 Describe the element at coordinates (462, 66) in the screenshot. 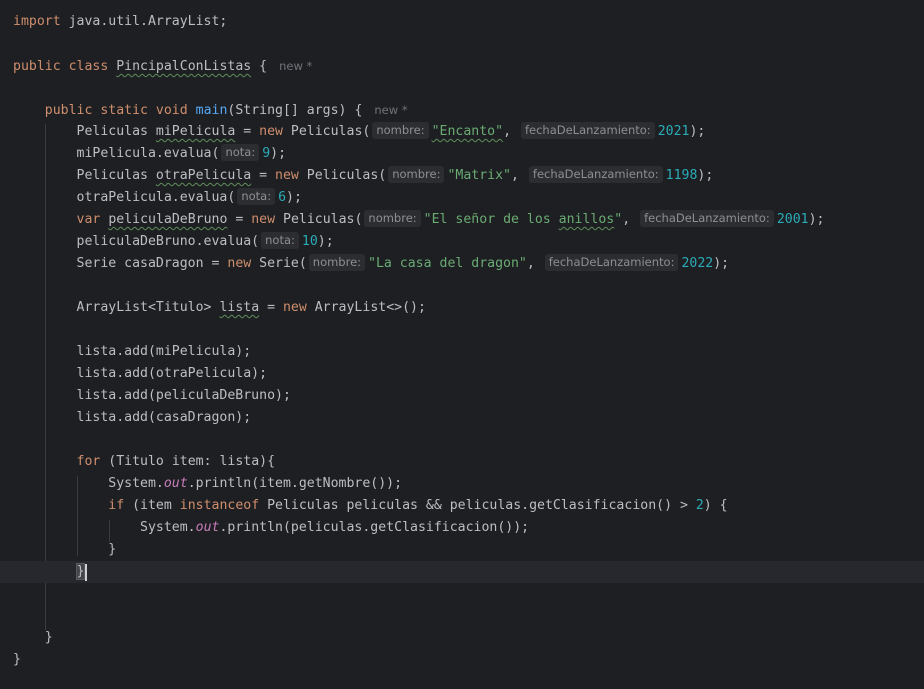

I see `code-line: public class PincipalConListas {new *` at that location.